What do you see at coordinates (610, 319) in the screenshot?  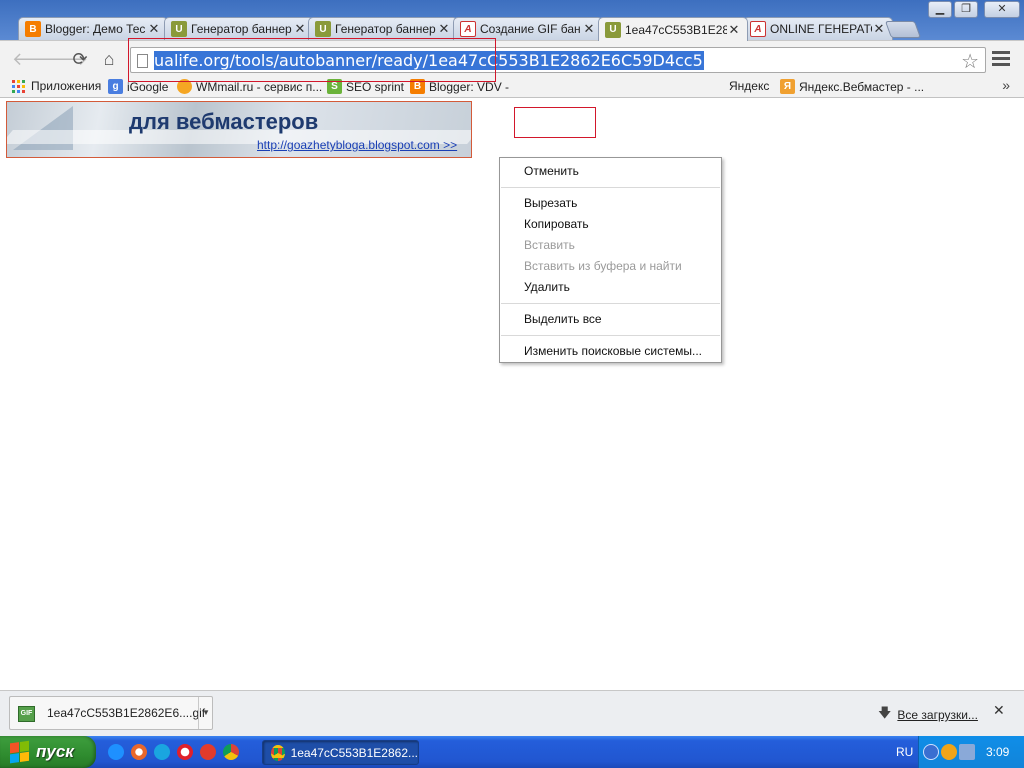 I see `menu-item-select-all: Выделить все` at bounding box center [610, 319].